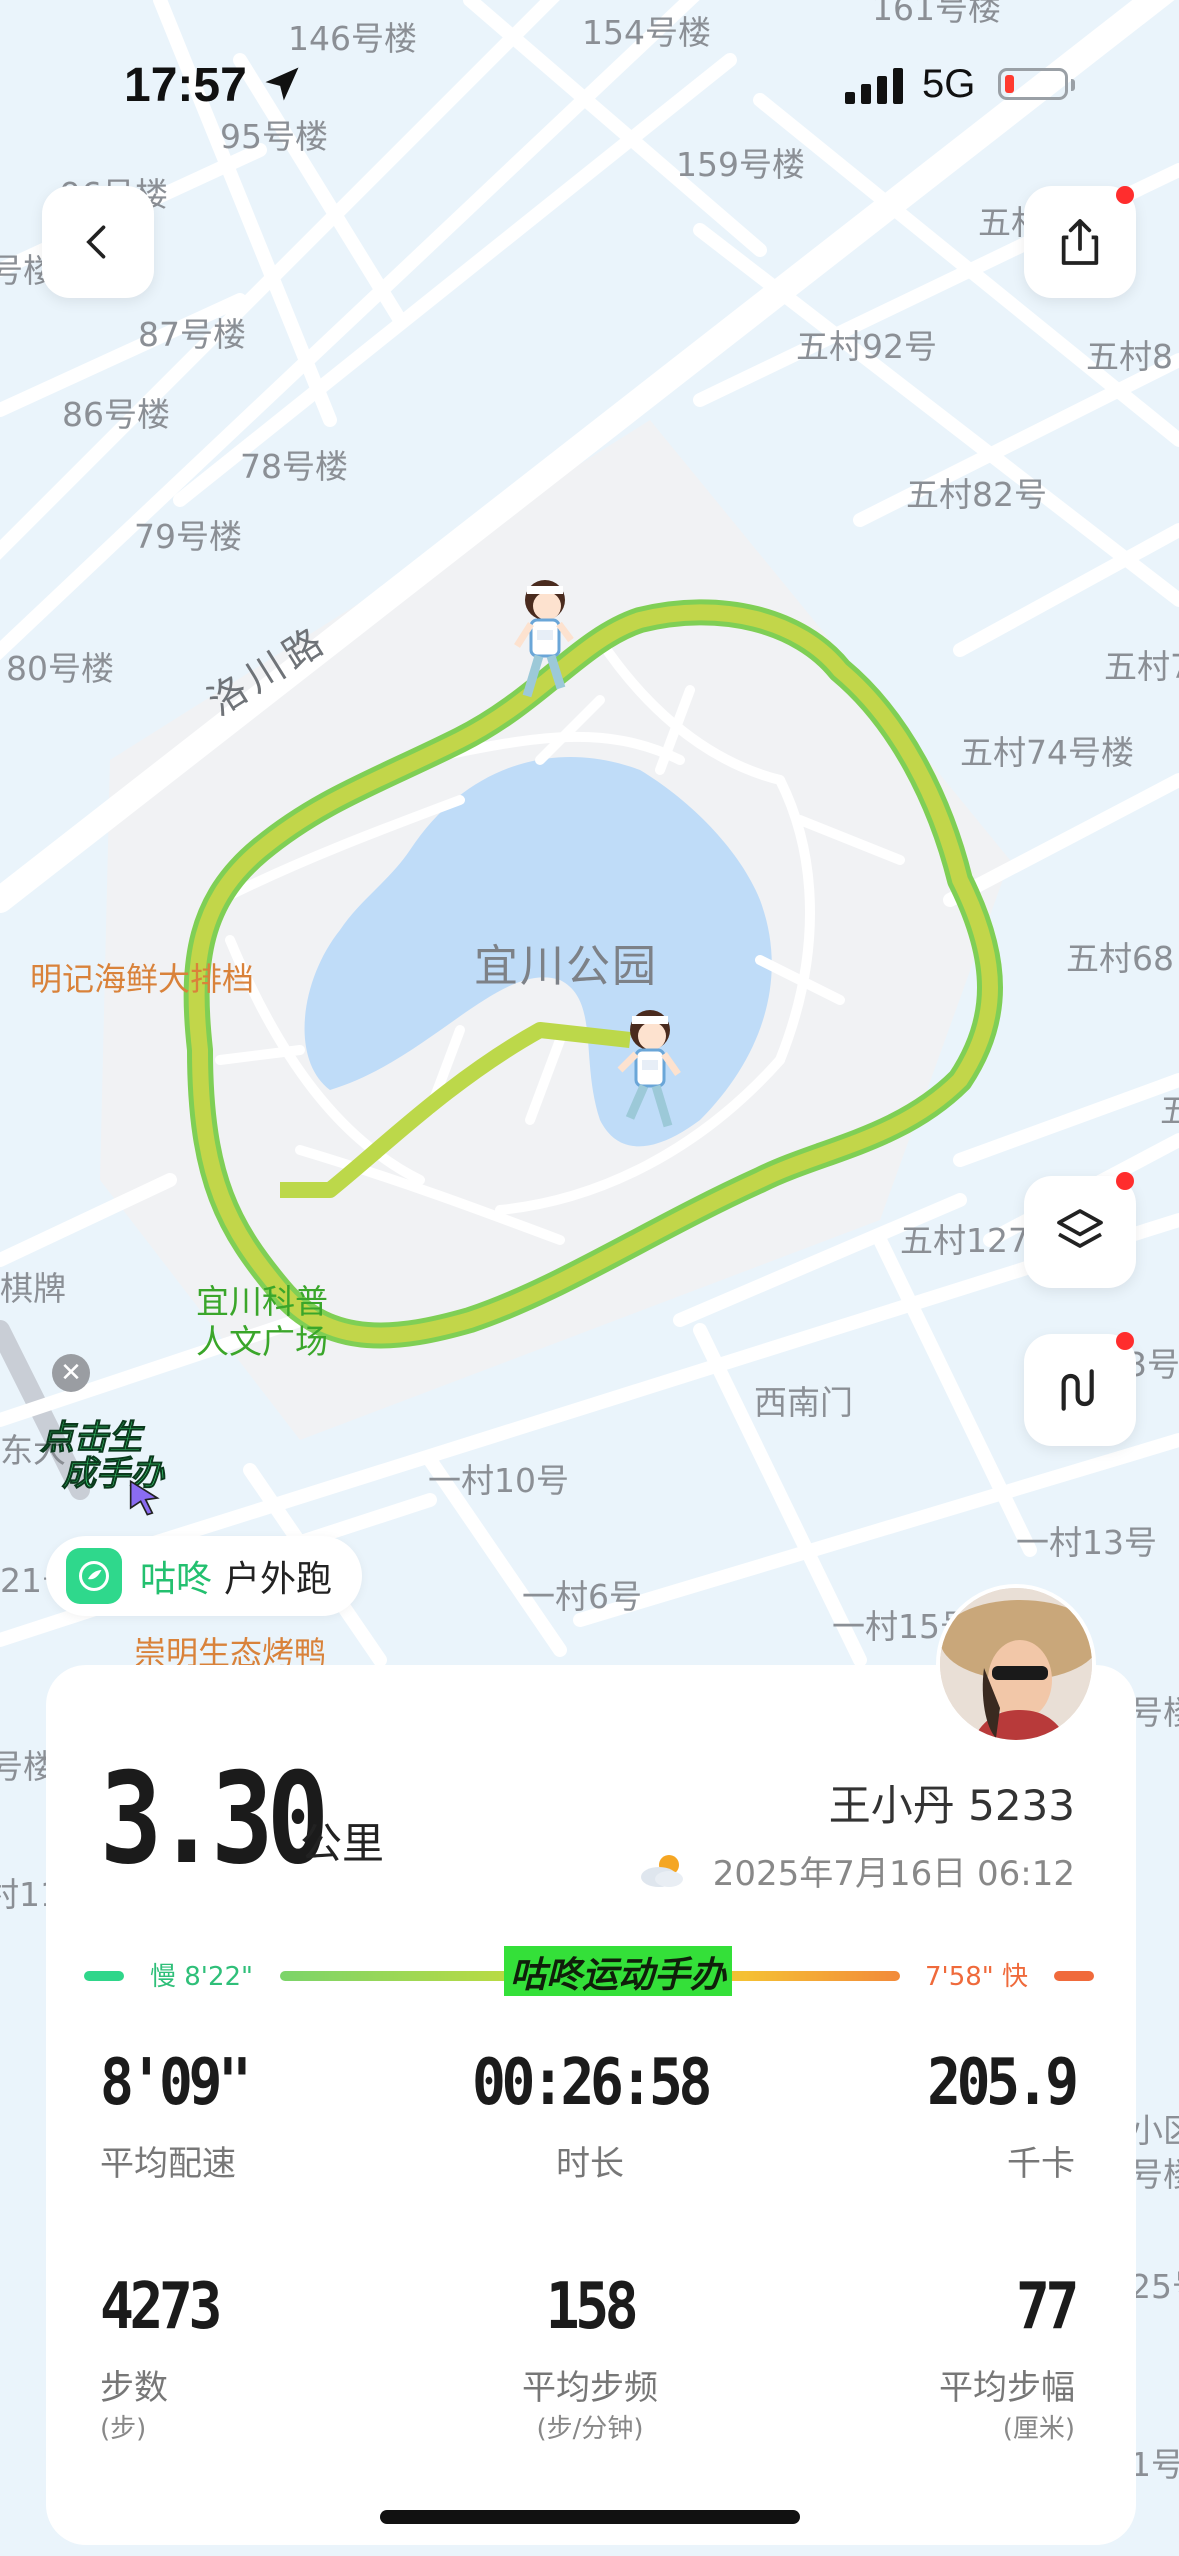 The image size is (1179, 2556). What do you see at coordinates (498, 1480) in the screenshot?
I see `map-label: 一村10号` at bounding box center [498, 1480].